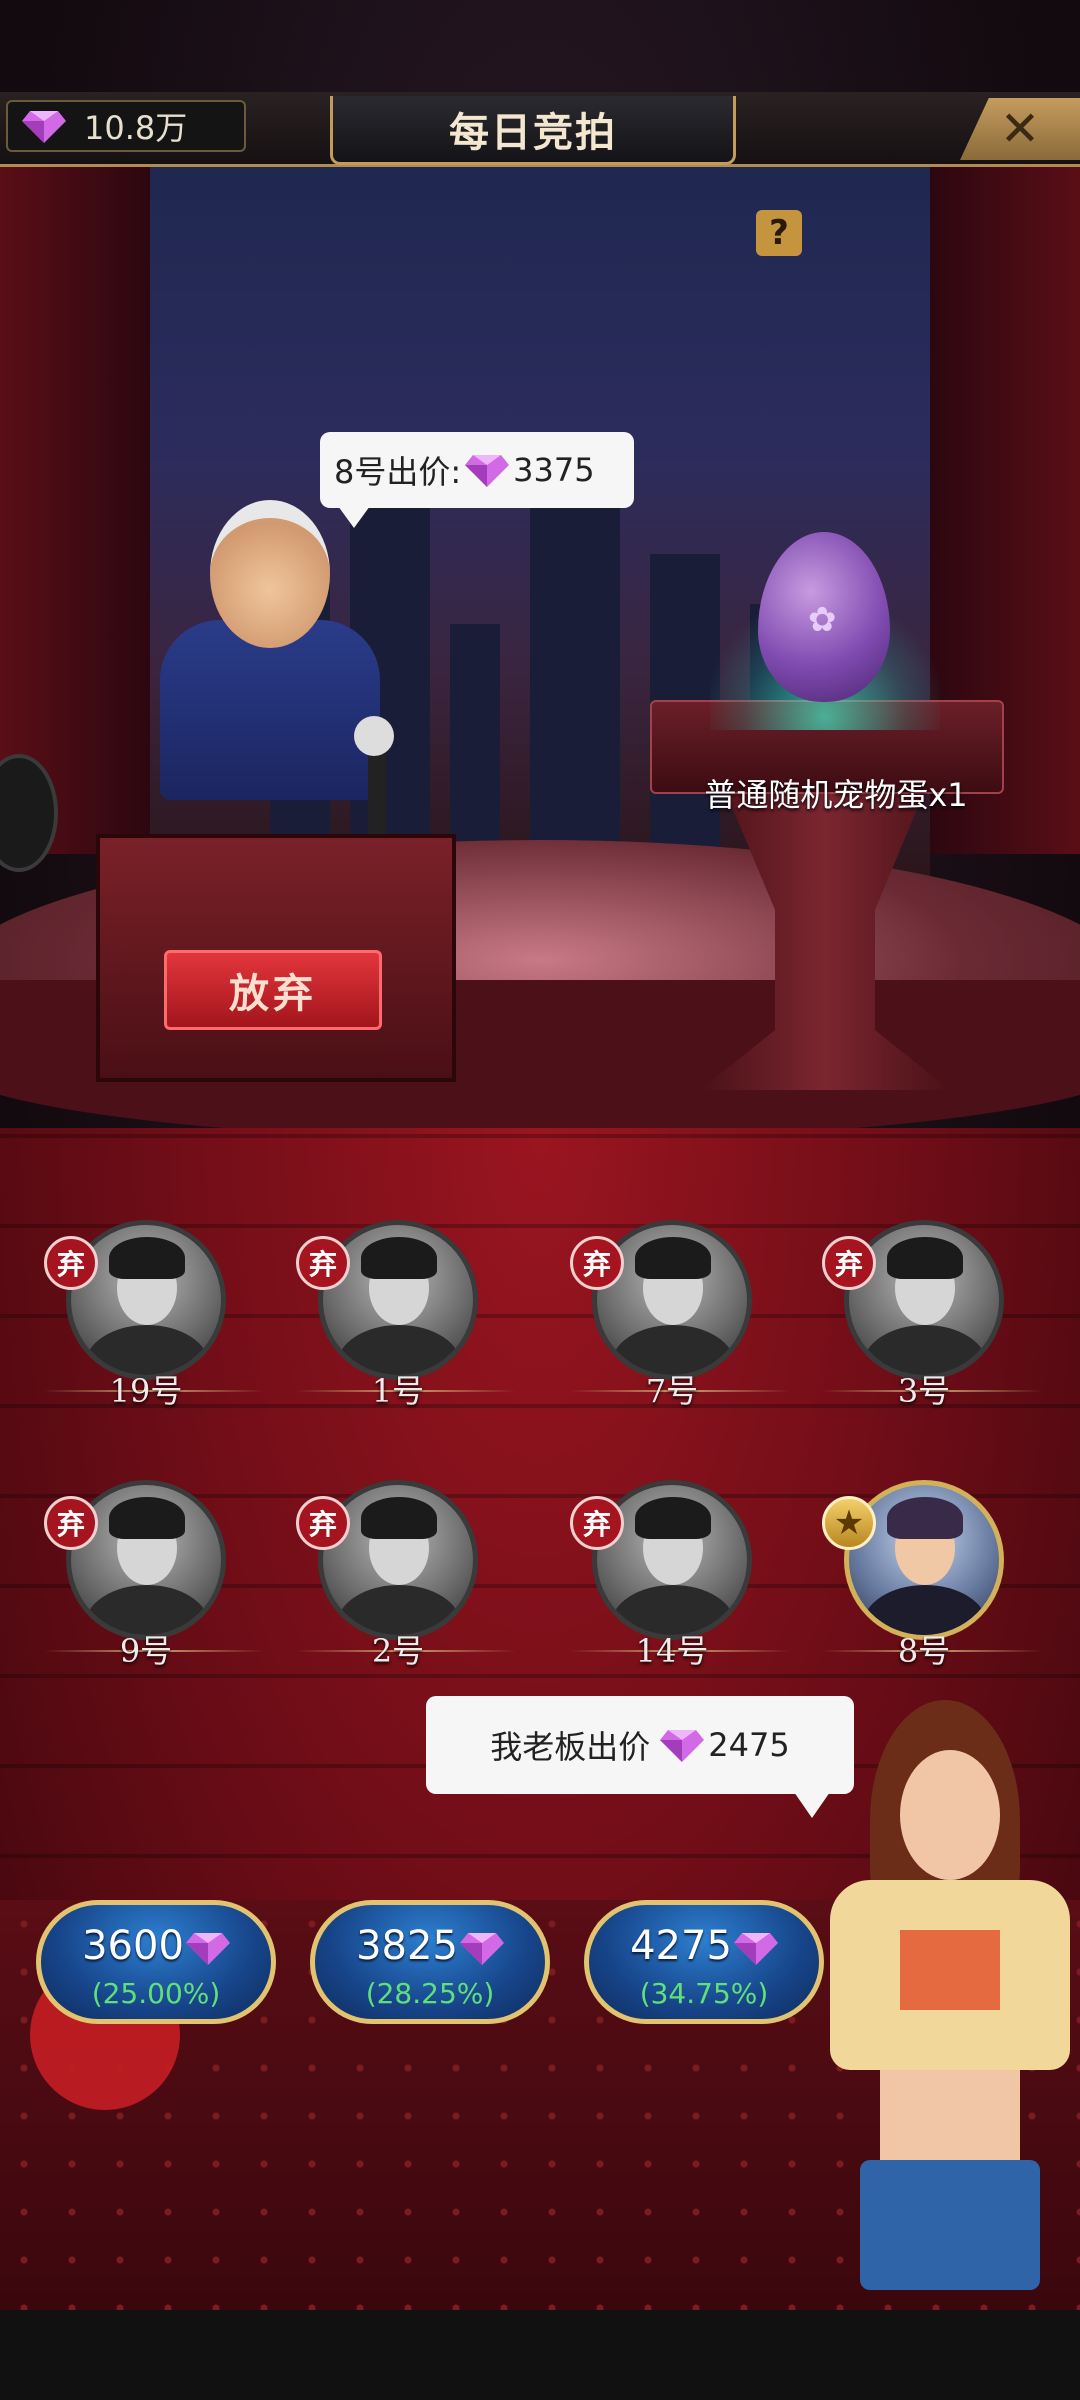 This screenshot has width=1080, height=2400. I want to click on bidder-name: 14号, so click(672, 1651).